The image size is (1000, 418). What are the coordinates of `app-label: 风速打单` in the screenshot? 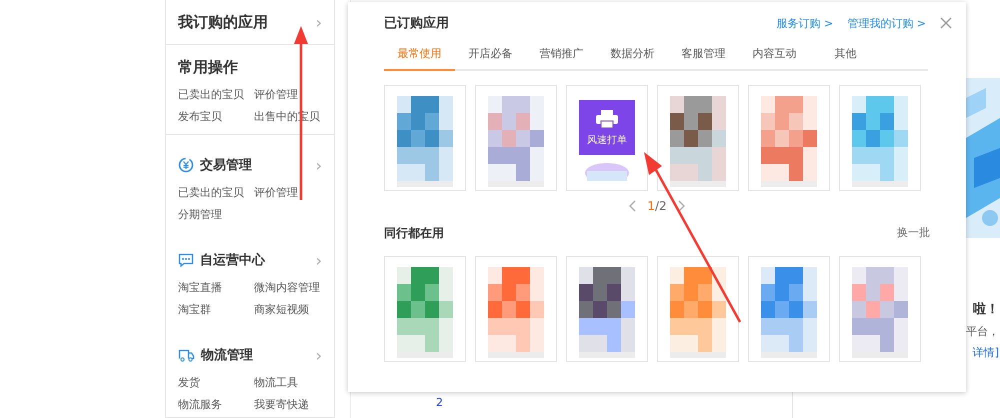 It's located at (607, 140).